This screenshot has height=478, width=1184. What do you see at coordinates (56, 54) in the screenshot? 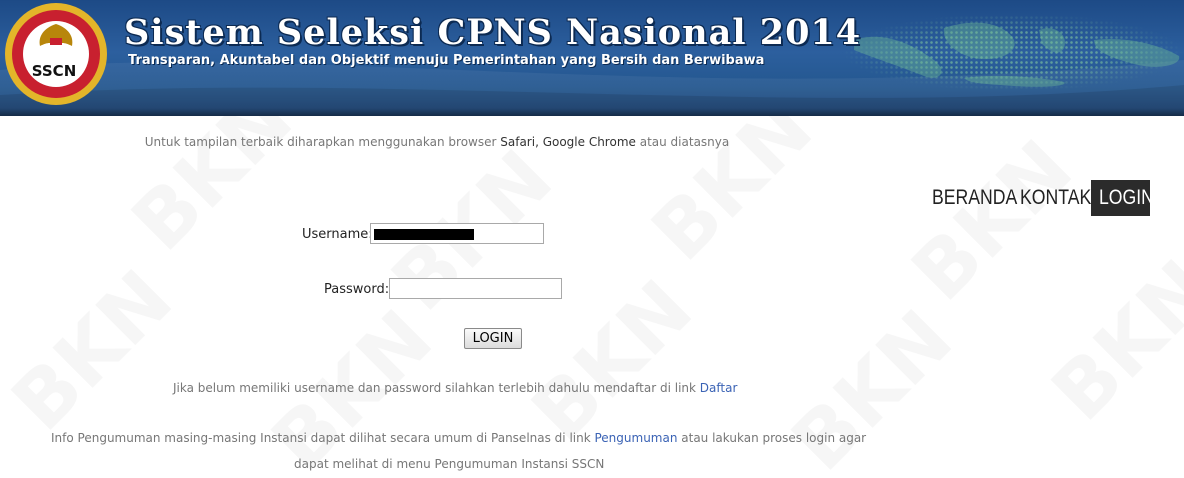
I see `sscn-logo` at bounding box center [56, 54].